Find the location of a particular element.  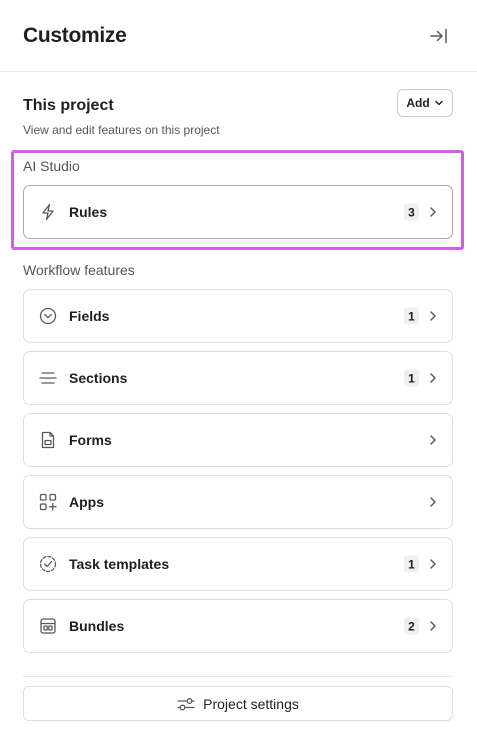

feature-label: Sections is located at coordinates (98, 378).